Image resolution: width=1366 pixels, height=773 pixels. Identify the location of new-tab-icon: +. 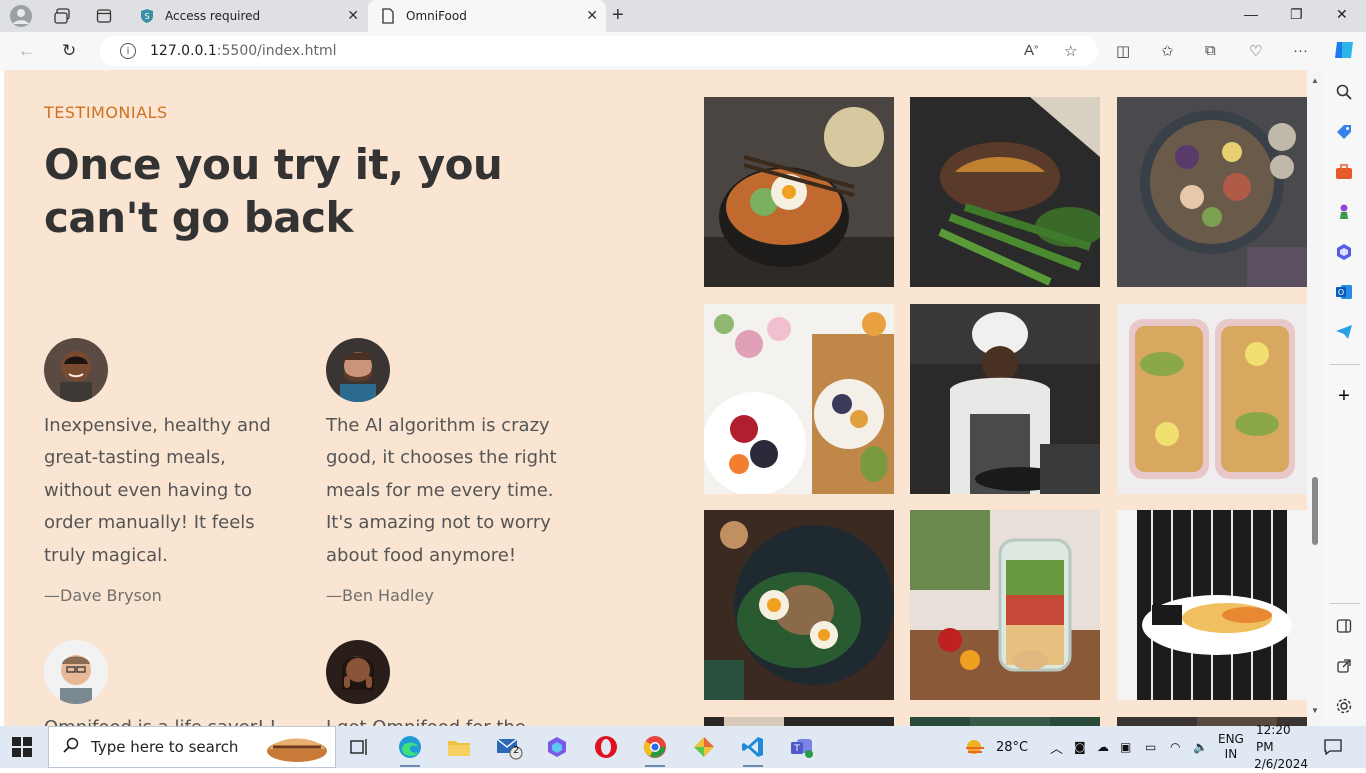
(618, 15).